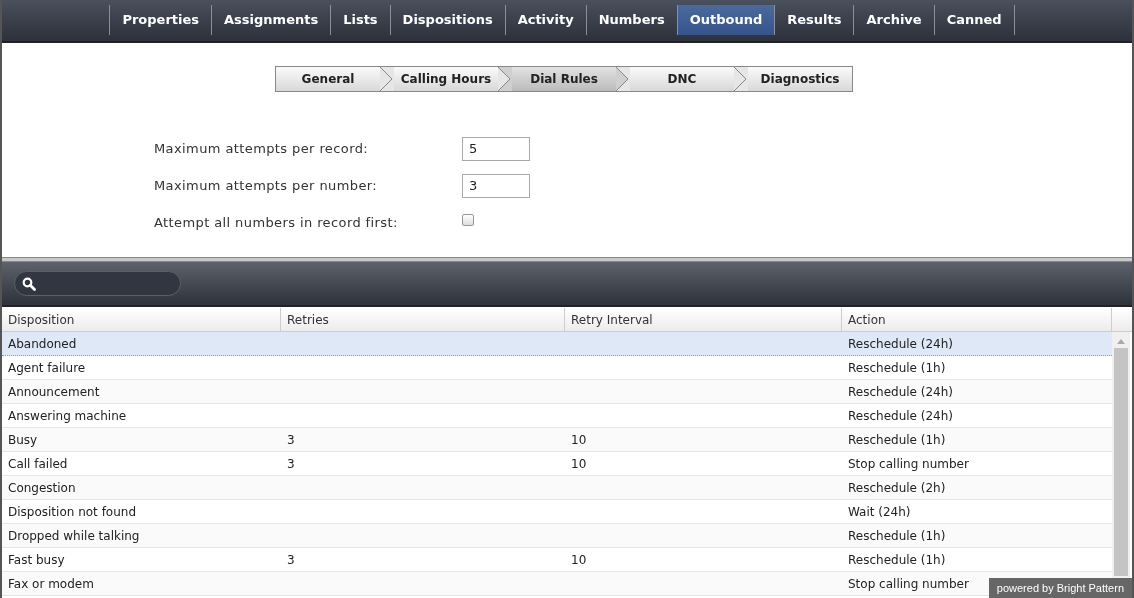  Describe the element at coordinates (1121, 341) in the screenshot. I see `scroll-up-icon` at that location.